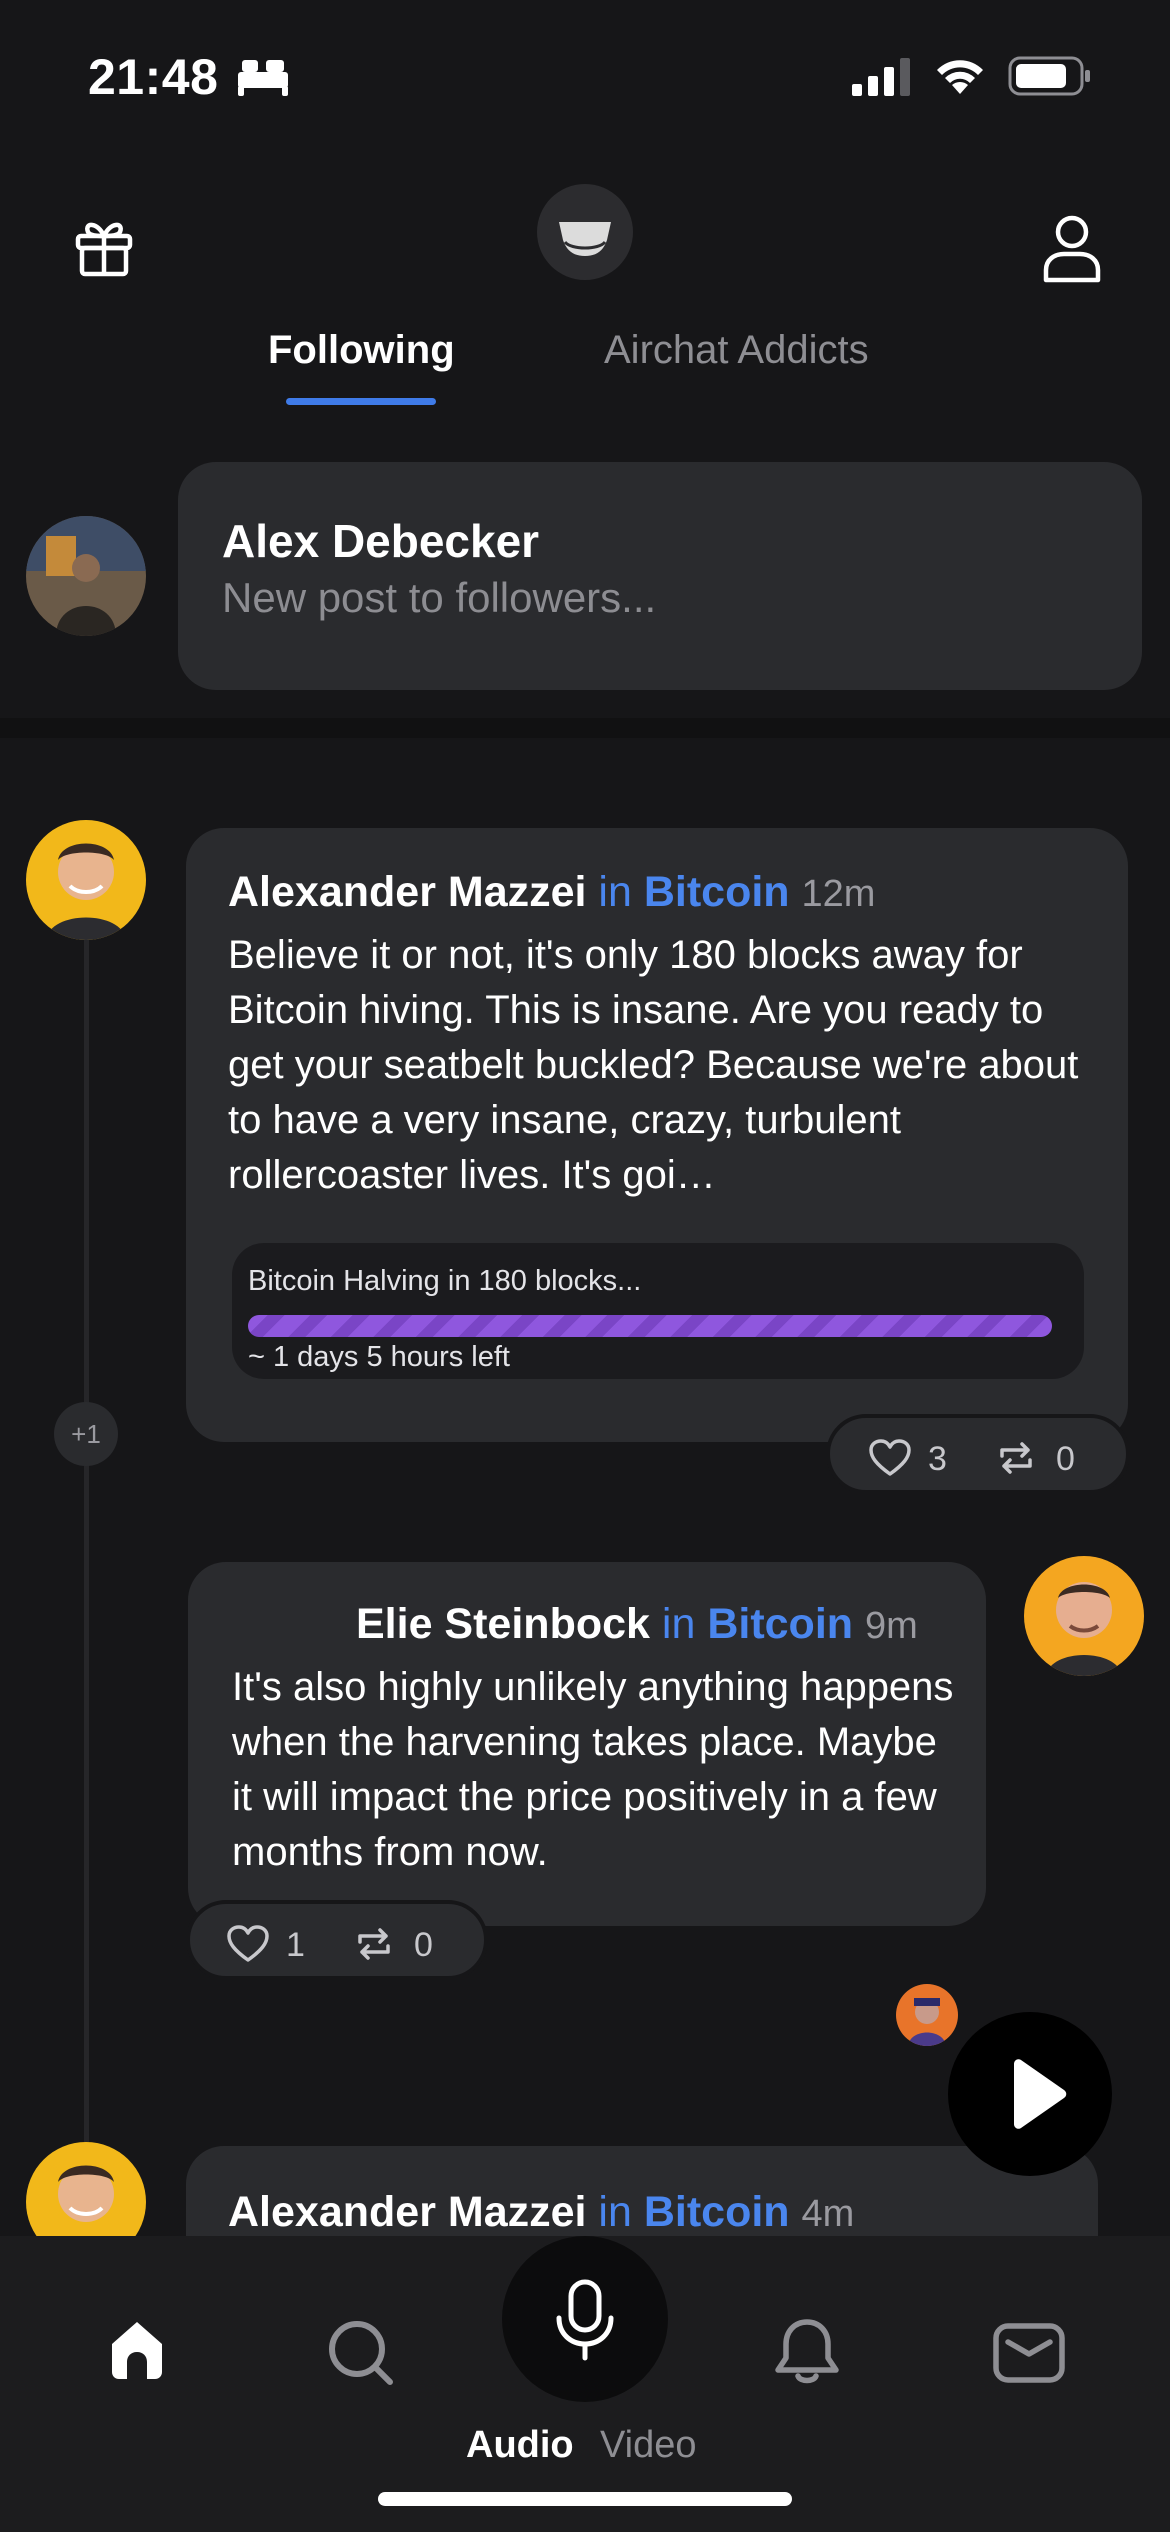  I want to click on bottom-nav: Audio Video, so click(585, 2384).